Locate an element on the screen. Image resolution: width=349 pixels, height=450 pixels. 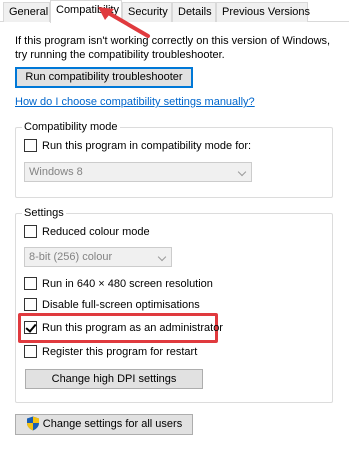
run-troubleshooter-button: Run compatibility troubleshooter is located at coordinates (104, 77).